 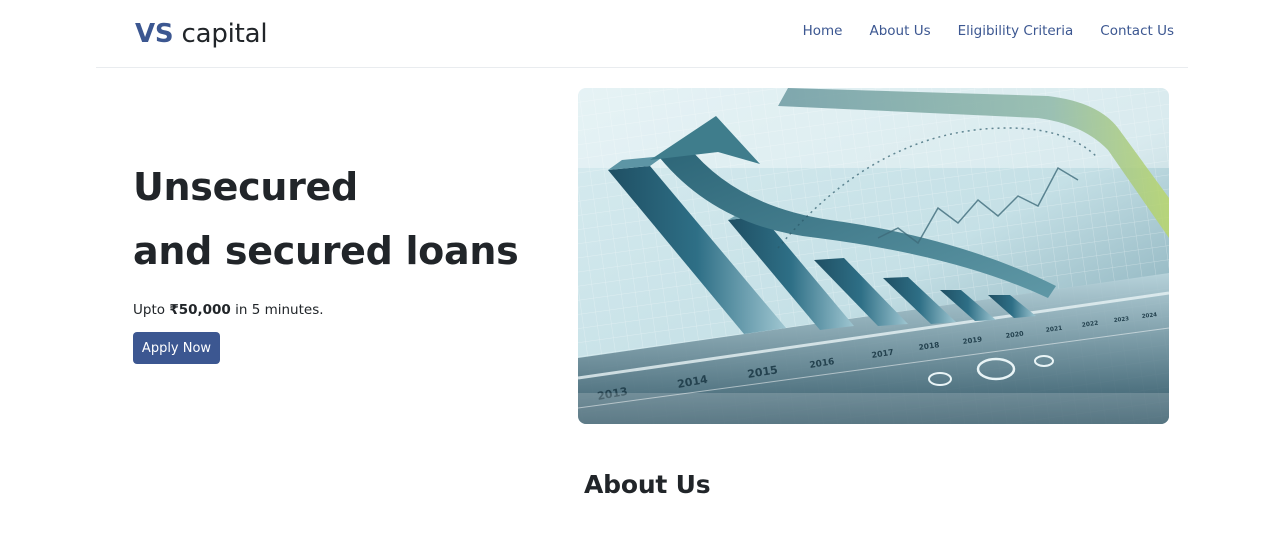 What do you see at coordinates (326, 251) in the screenshot?
I see `hero-title-line2: and secured loans` at bounding box center [326, 251].